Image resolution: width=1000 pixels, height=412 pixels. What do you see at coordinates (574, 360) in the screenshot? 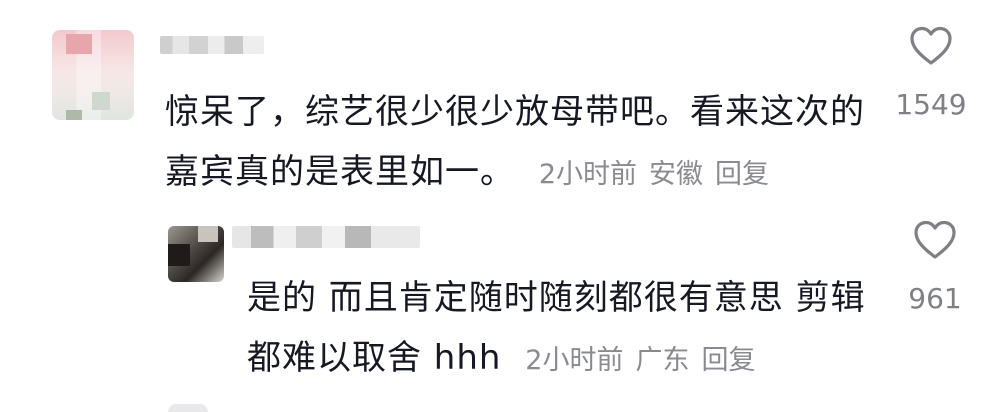
I see `reply-time: 2小时前` at bounding box center [574, 360].